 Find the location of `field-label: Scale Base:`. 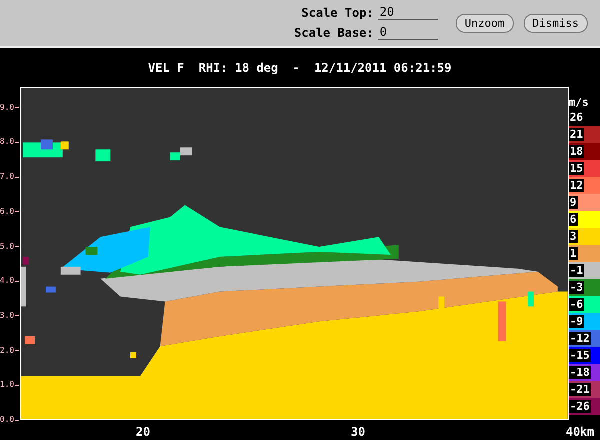

field-label: Scale Base: is located at coordinates (334, 33).